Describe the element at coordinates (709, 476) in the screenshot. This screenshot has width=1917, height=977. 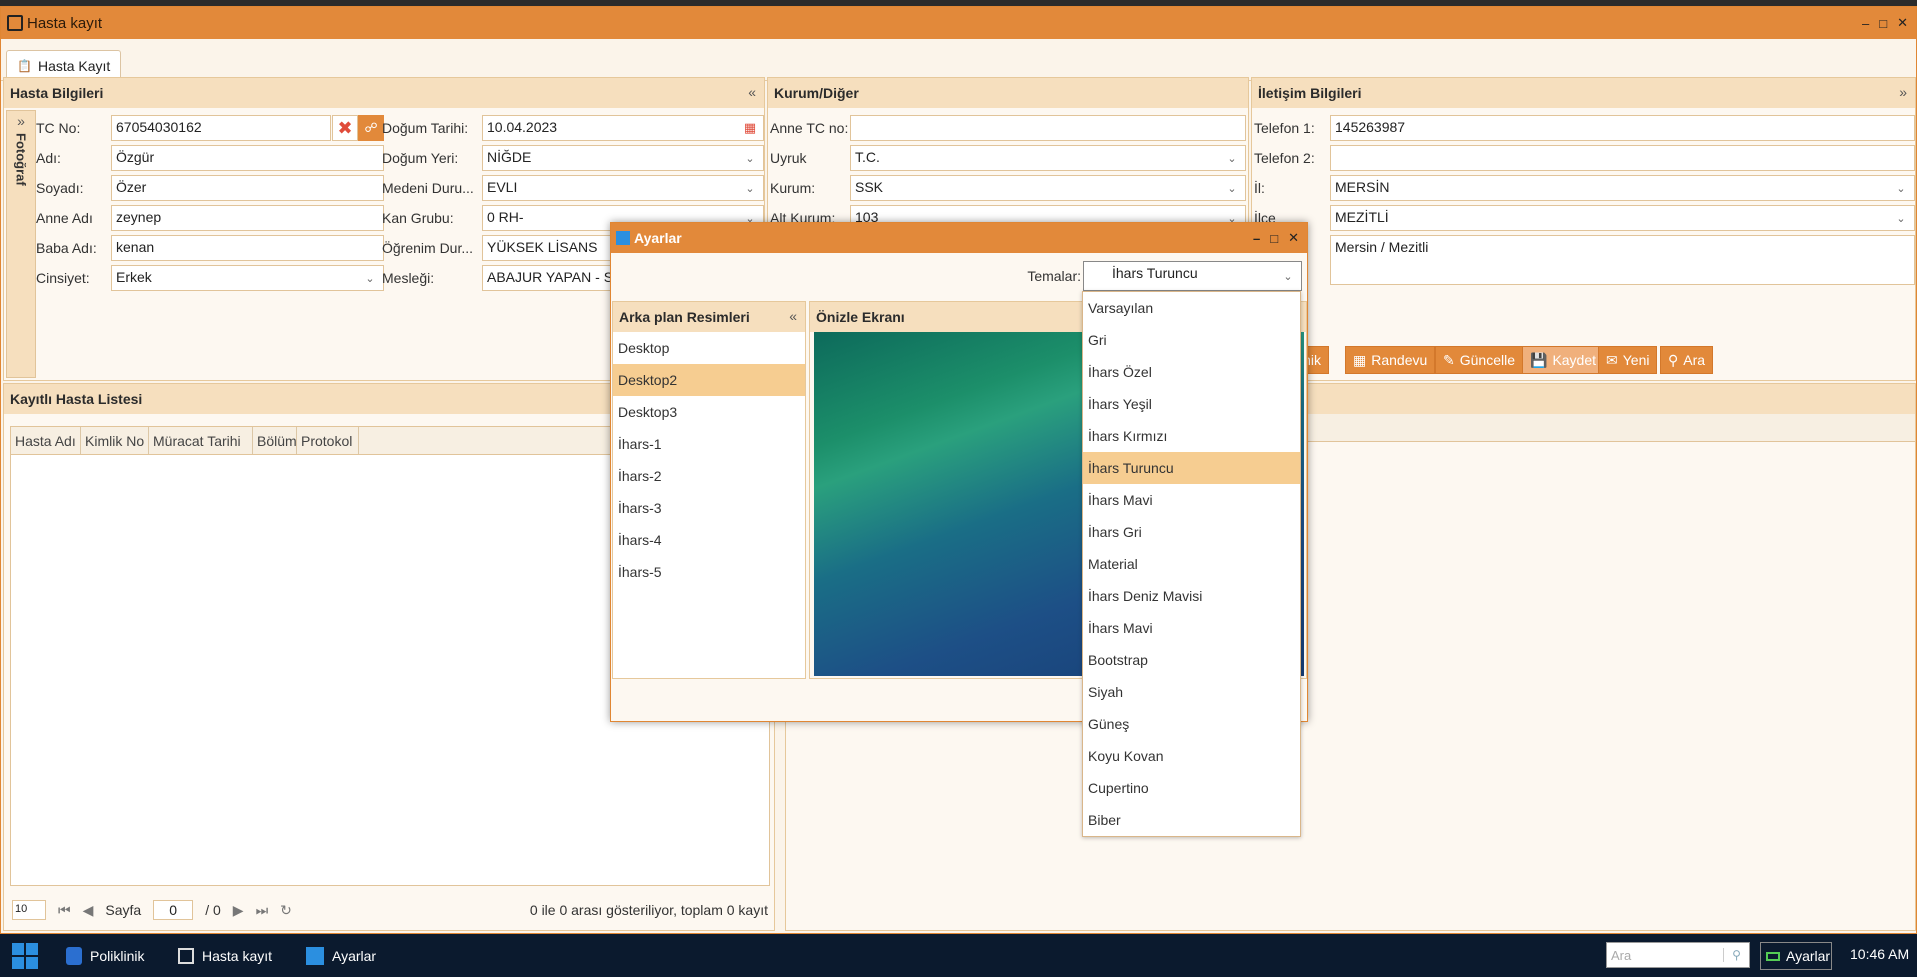
I see `background-list-item: İhars-2` at that location.